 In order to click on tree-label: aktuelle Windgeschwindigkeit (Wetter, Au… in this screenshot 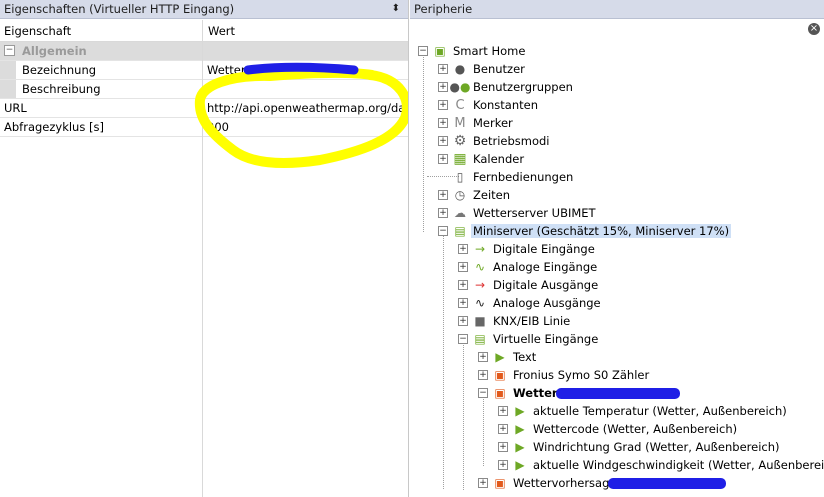, I will do `click(678, 465)`.